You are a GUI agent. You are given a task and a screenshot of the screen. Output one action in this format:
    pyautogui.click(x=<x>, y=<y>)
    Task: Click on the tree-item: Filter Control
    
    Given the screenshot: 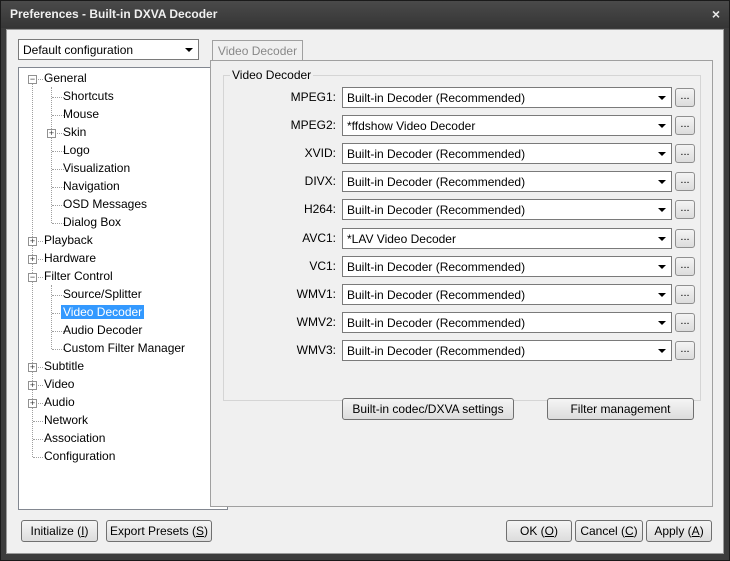 What is the action you would take?
    pyautogui.click(x=78, y=276)
    